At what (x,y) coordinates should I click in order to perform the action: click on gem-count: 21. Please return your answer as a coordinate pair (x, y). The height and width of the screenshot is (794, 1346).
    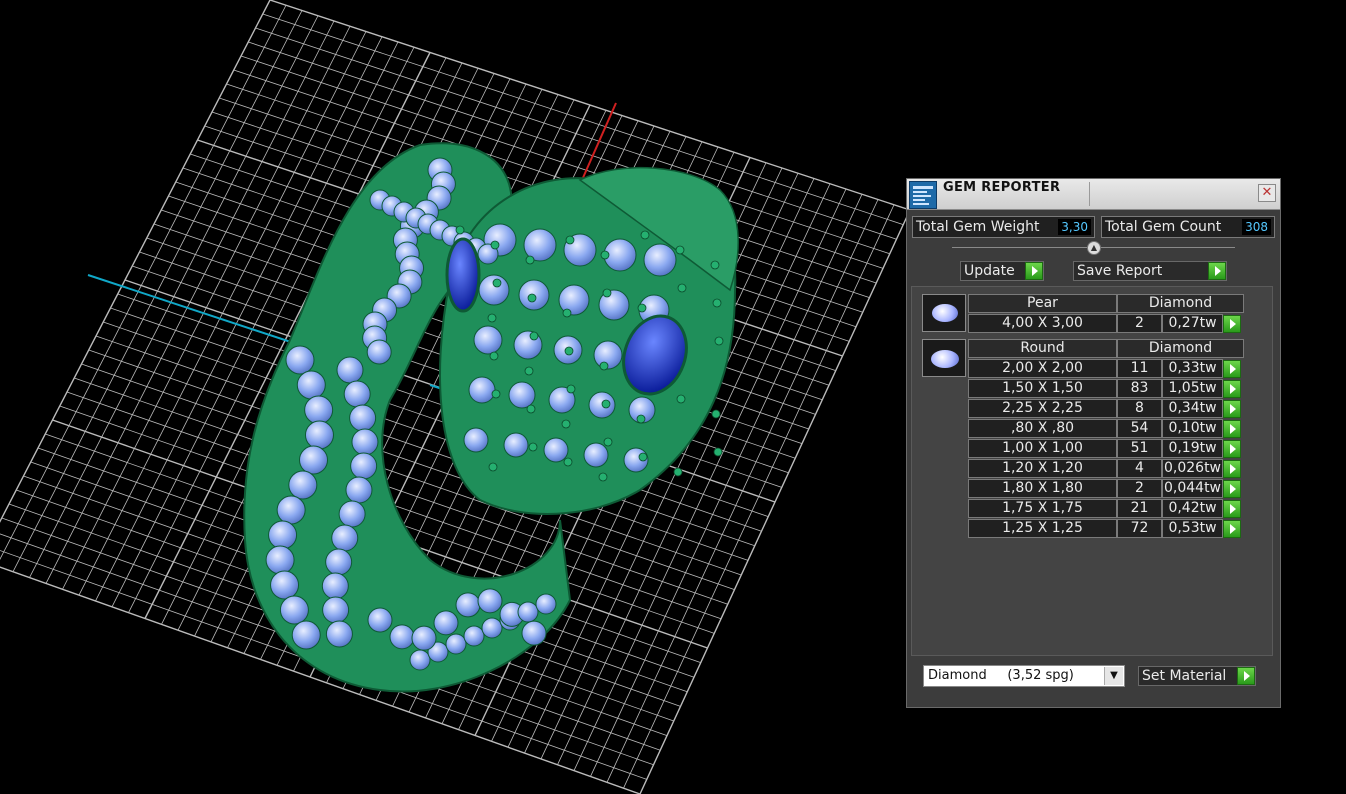
    Looking at the image, I should click on (1139, 508).